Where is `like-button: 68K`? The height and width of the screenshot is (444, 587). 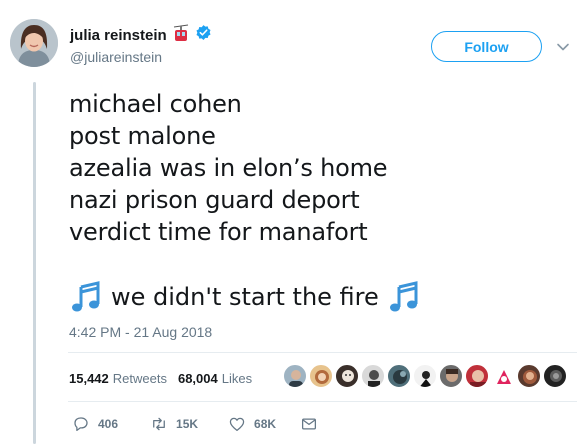 like-button: 68K is located at coordinates (252, 424).